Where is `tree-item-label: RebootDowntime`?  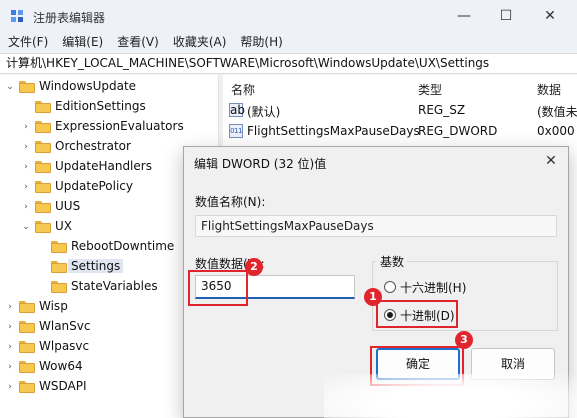
tree-item-label: RebootDowntime is located at coordinates (123, 246).